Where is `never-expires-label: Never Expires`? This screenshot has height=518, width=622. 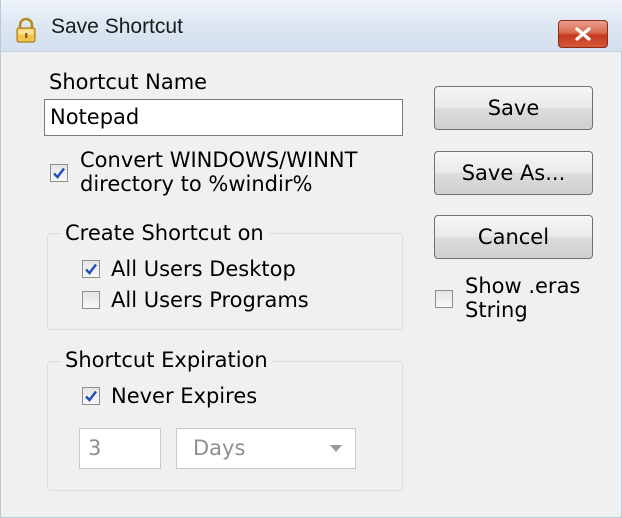
never-expires-label: Never Expires is located at coordinates (184, 396).